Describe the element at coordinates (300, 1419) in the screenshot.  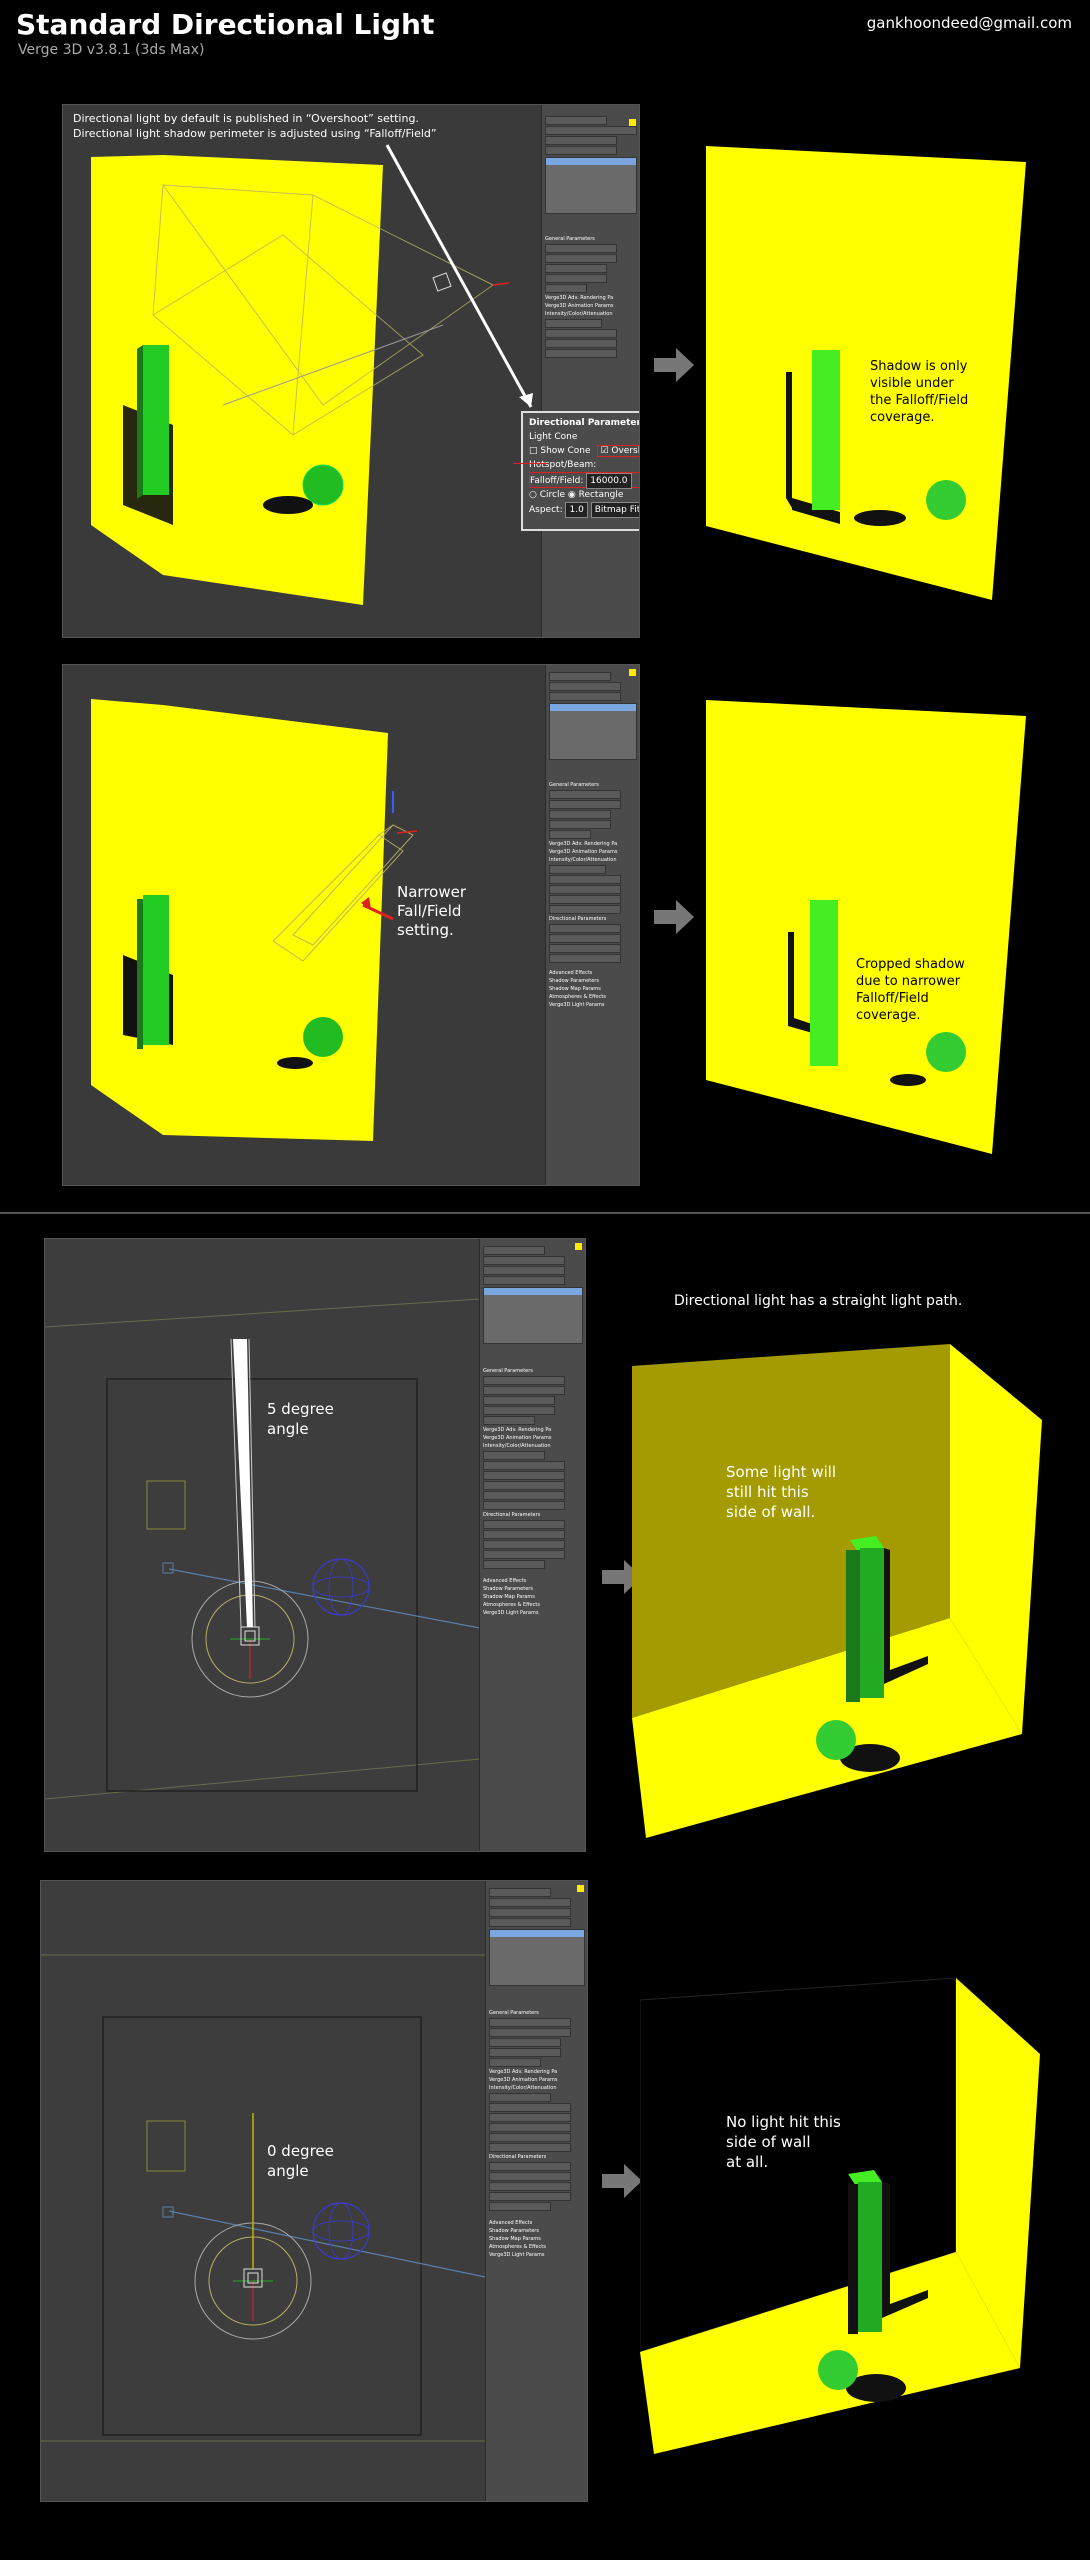
I see `angle-label-5: 5 degree angle` at that location.